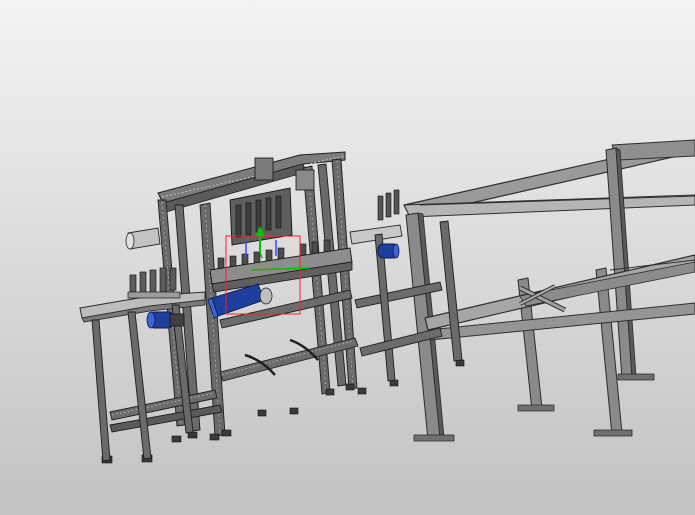 This screenshot has width=695, height=515. I want to click on drive-motor-left, so click(165, 320).